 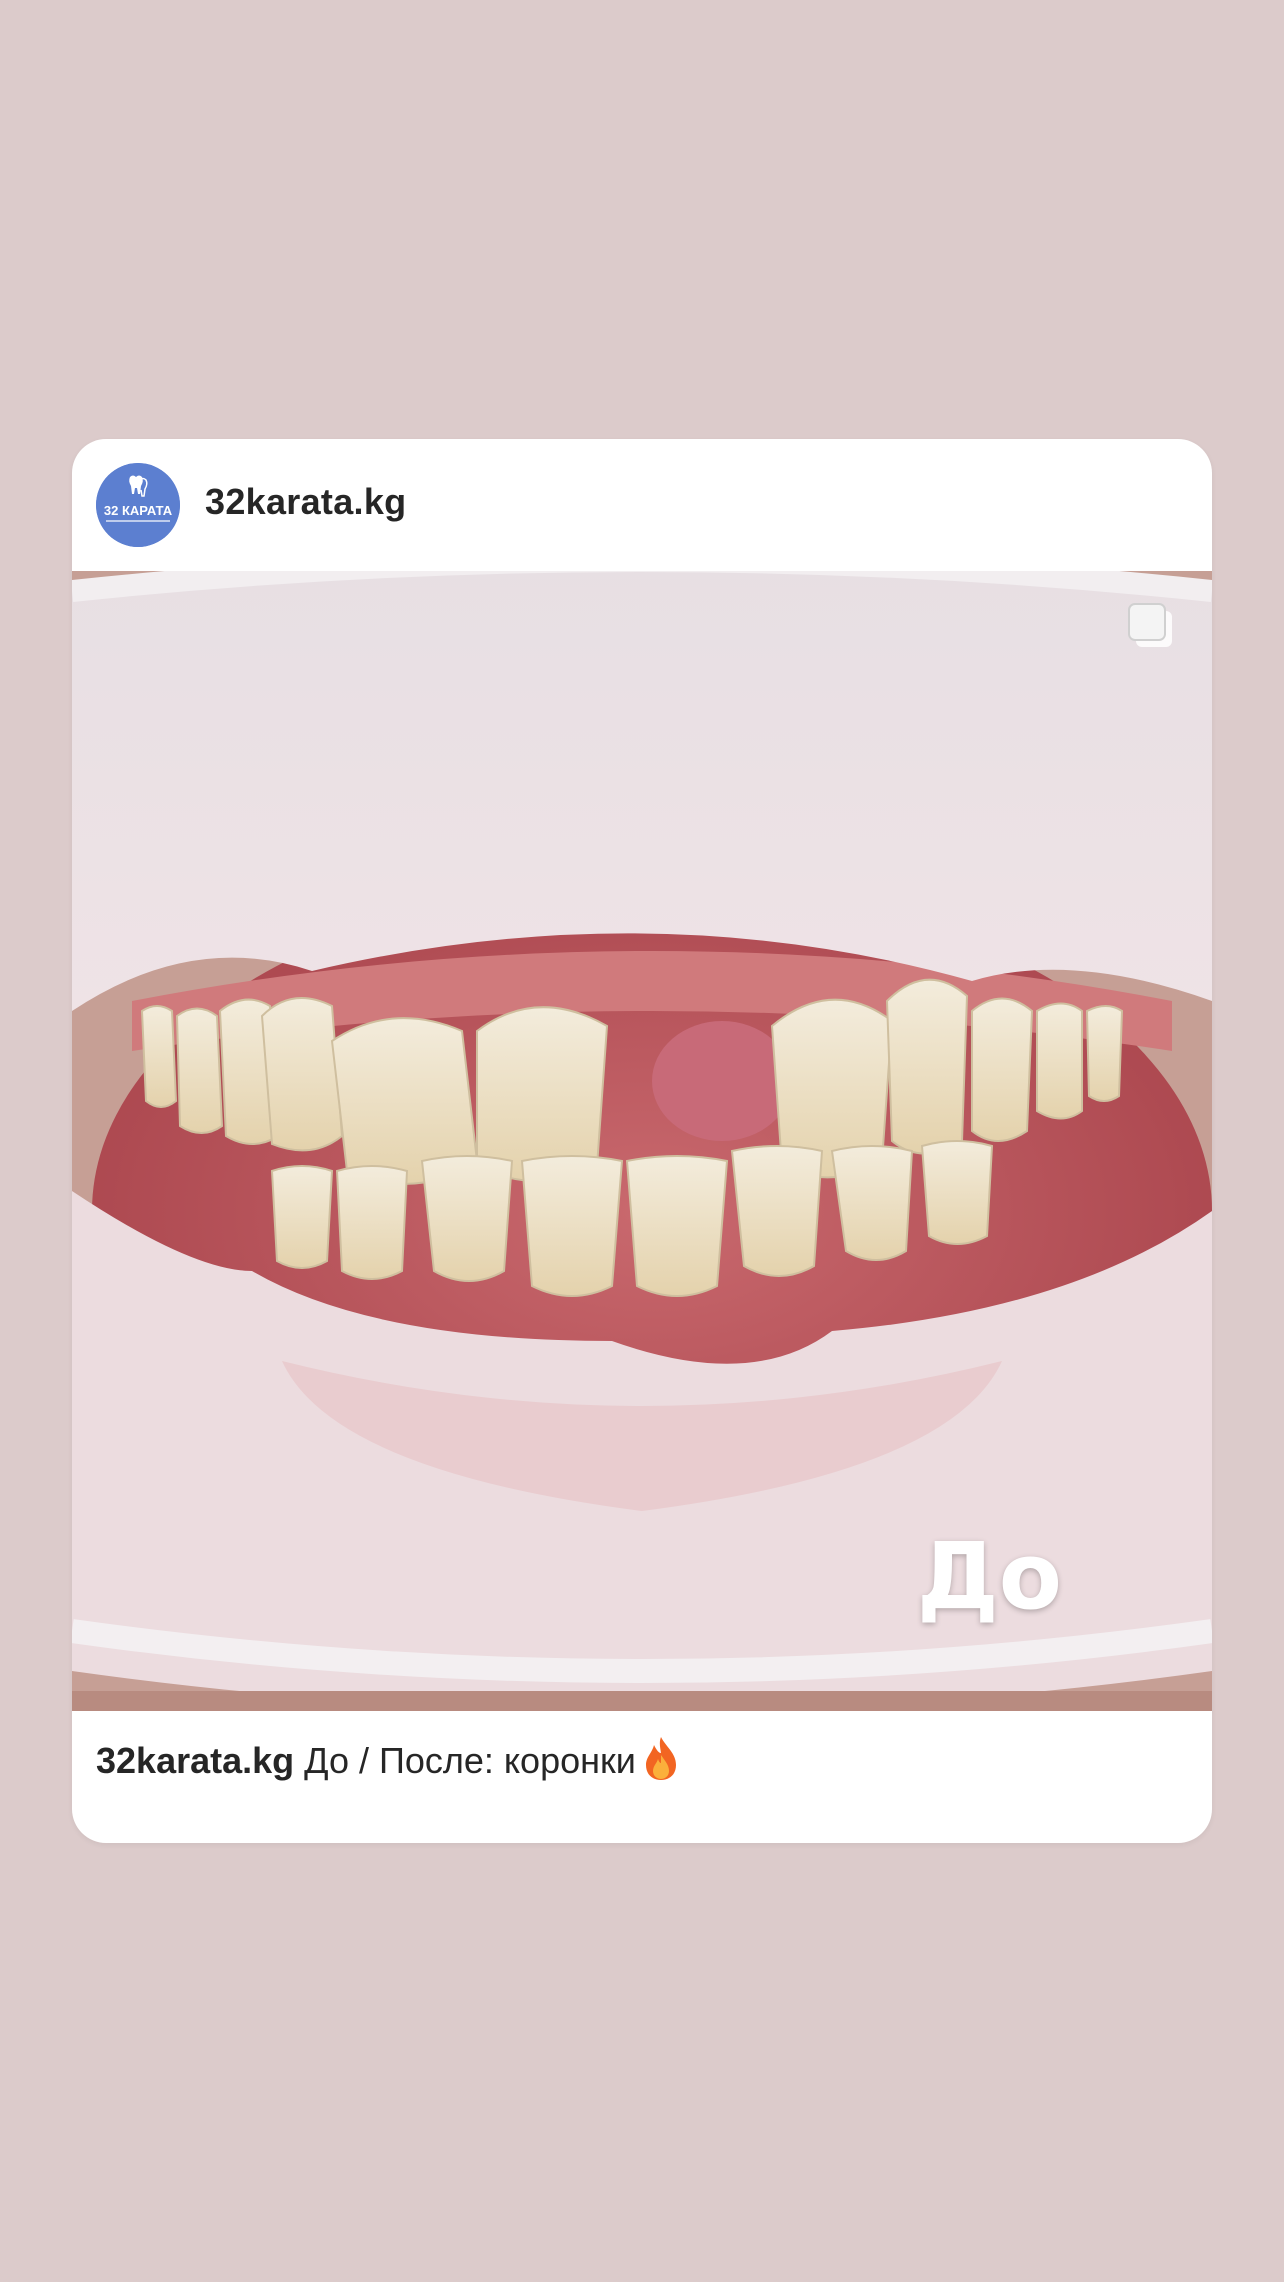 I want to click on tooth-logo-icon: 32 КАРАТА, so click(x=138, y=505).